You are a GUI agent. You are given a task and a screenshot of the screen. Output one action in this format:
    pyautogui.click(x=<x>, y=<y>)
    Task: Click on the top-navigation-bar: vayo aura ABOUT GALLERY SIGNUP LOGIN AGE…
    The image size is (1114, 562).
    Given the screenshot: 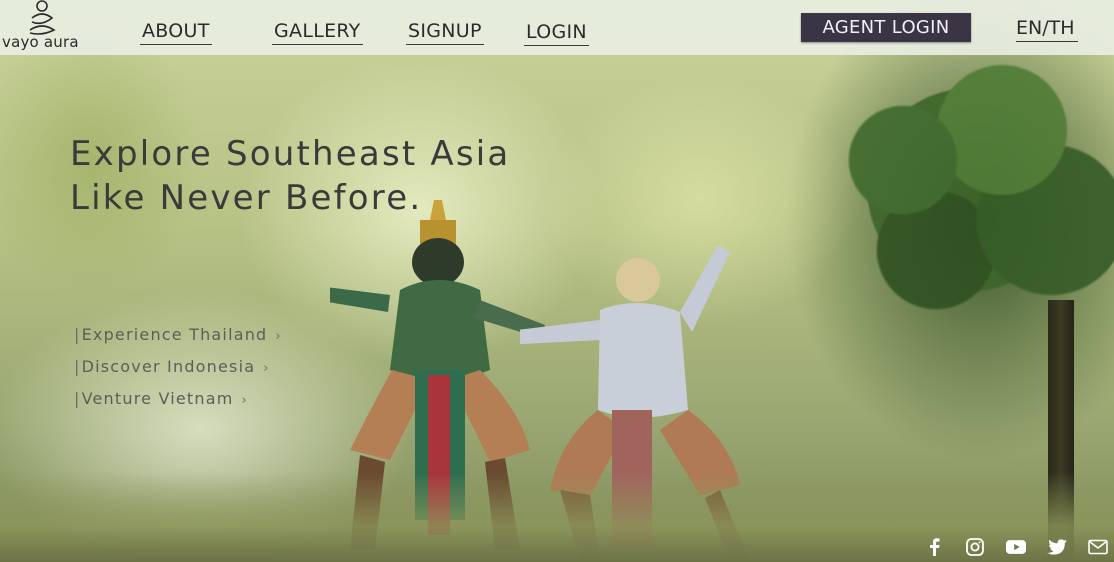 What is the action you would take?
    pyautogui.click(x=557, y=27)
    